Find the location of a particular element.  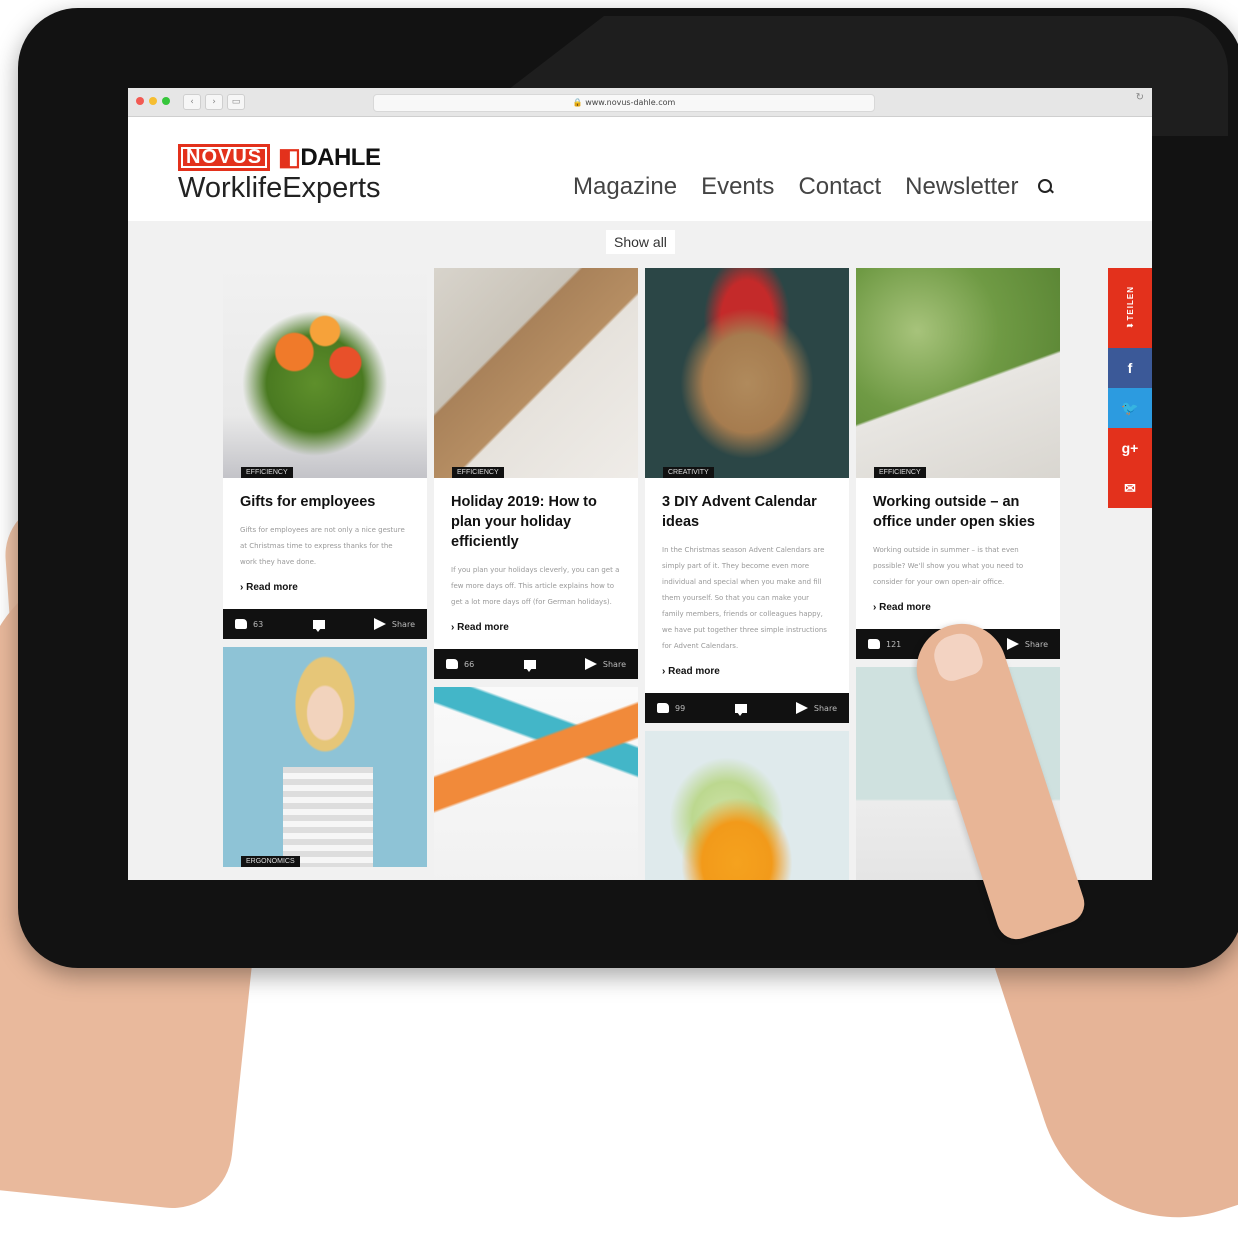

share-label: TEILEN is located at coordinates (1130, 303).